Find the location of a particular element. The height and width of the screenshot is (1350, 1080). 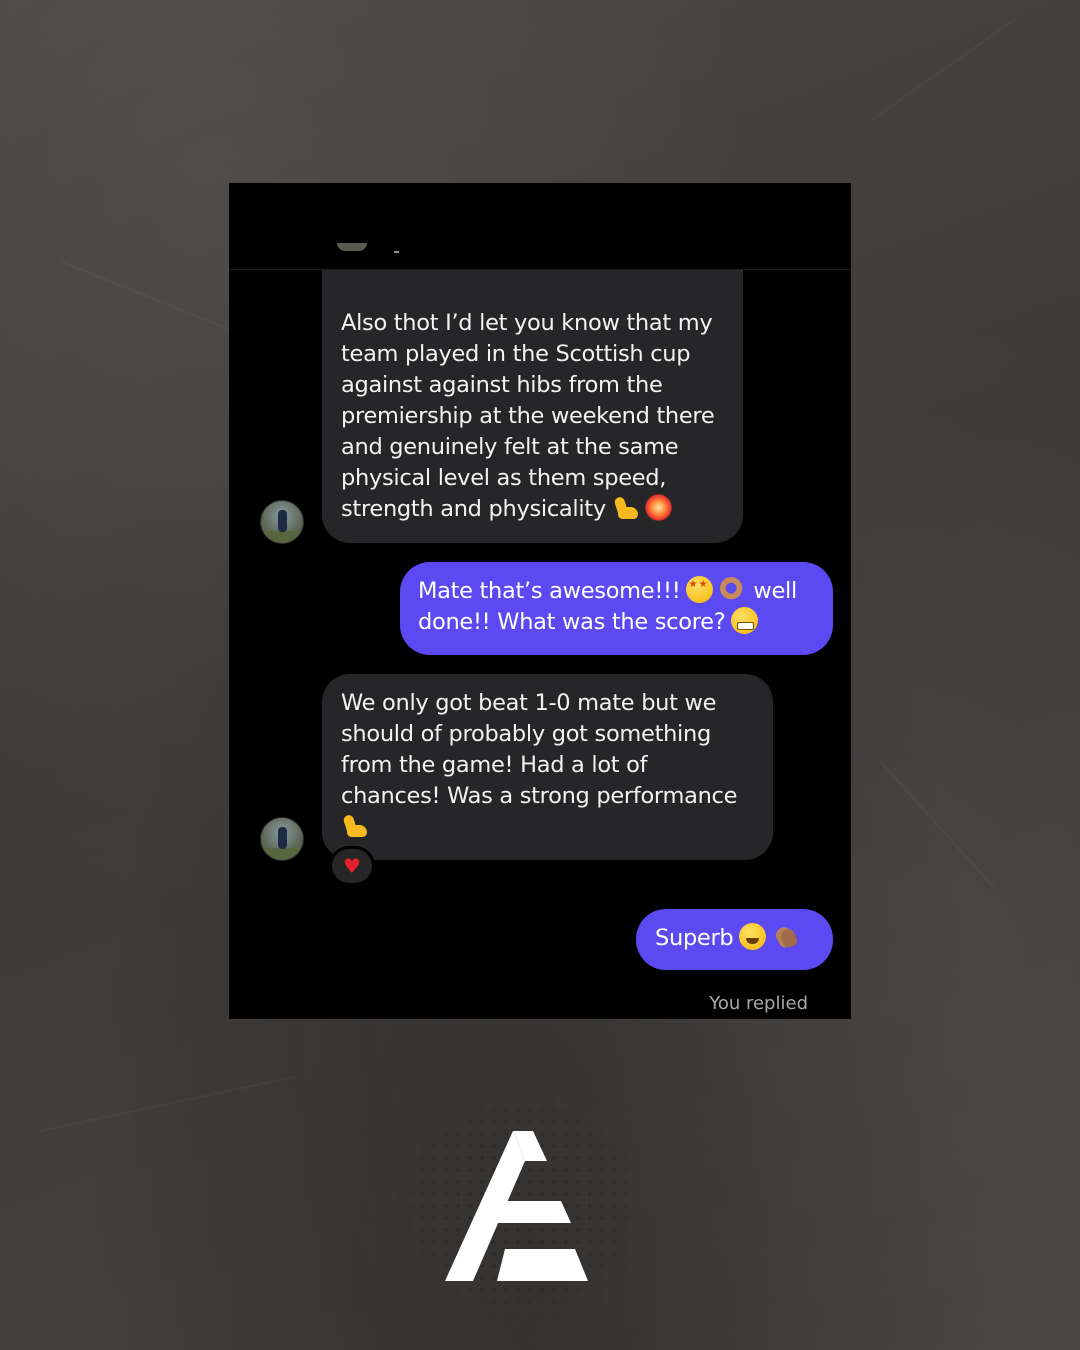

message-line: Superb is located at coordinates (735, 938).